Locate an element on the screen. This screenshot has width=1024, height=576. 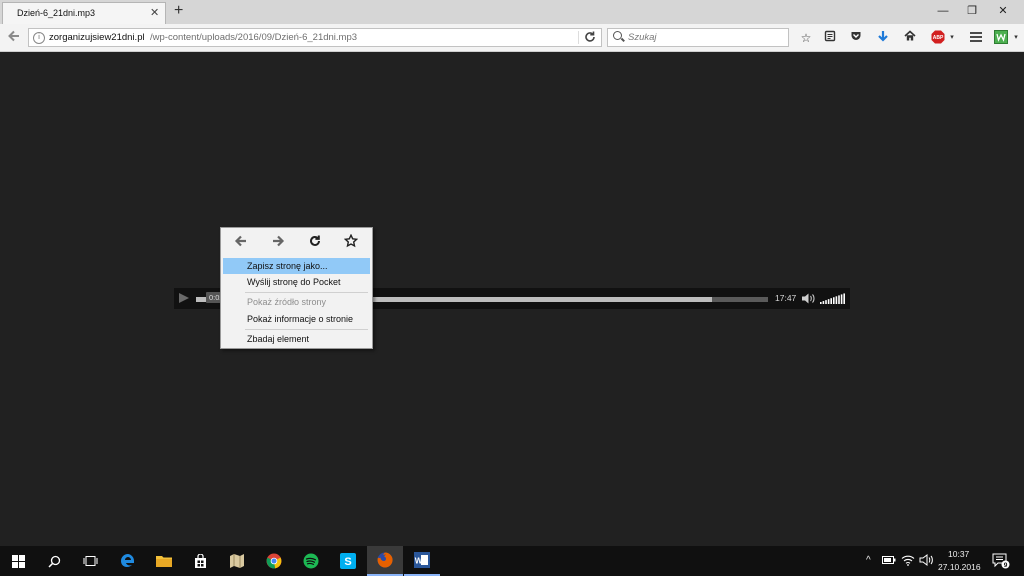
chrome-icon is located at coordinates (274, 561).